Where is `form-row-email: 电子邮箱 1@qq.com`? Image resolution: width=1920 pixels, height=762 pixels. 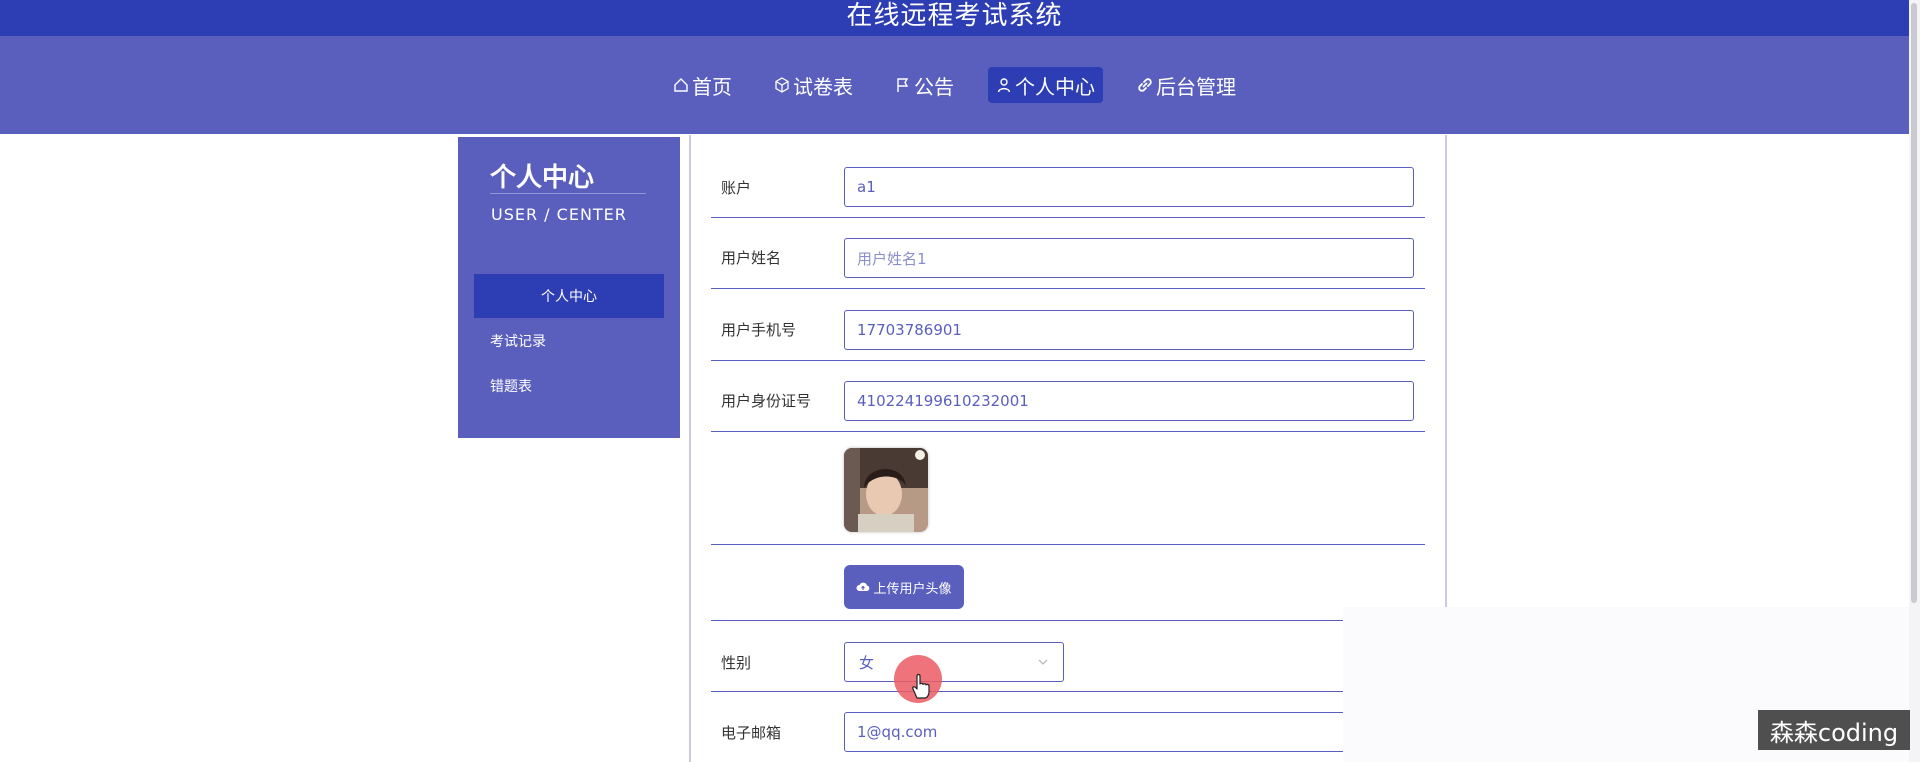
form-row-email: 电子邮箱 1@qq.com is located at coordinates (1068, 727).